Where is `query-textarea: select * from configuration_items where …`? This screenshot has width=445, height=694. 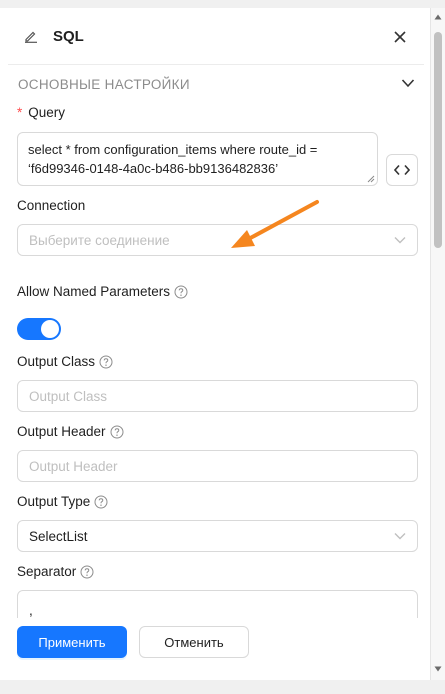
query-textarea: select * from configuration_items where … is located at coordinates (197, 159).